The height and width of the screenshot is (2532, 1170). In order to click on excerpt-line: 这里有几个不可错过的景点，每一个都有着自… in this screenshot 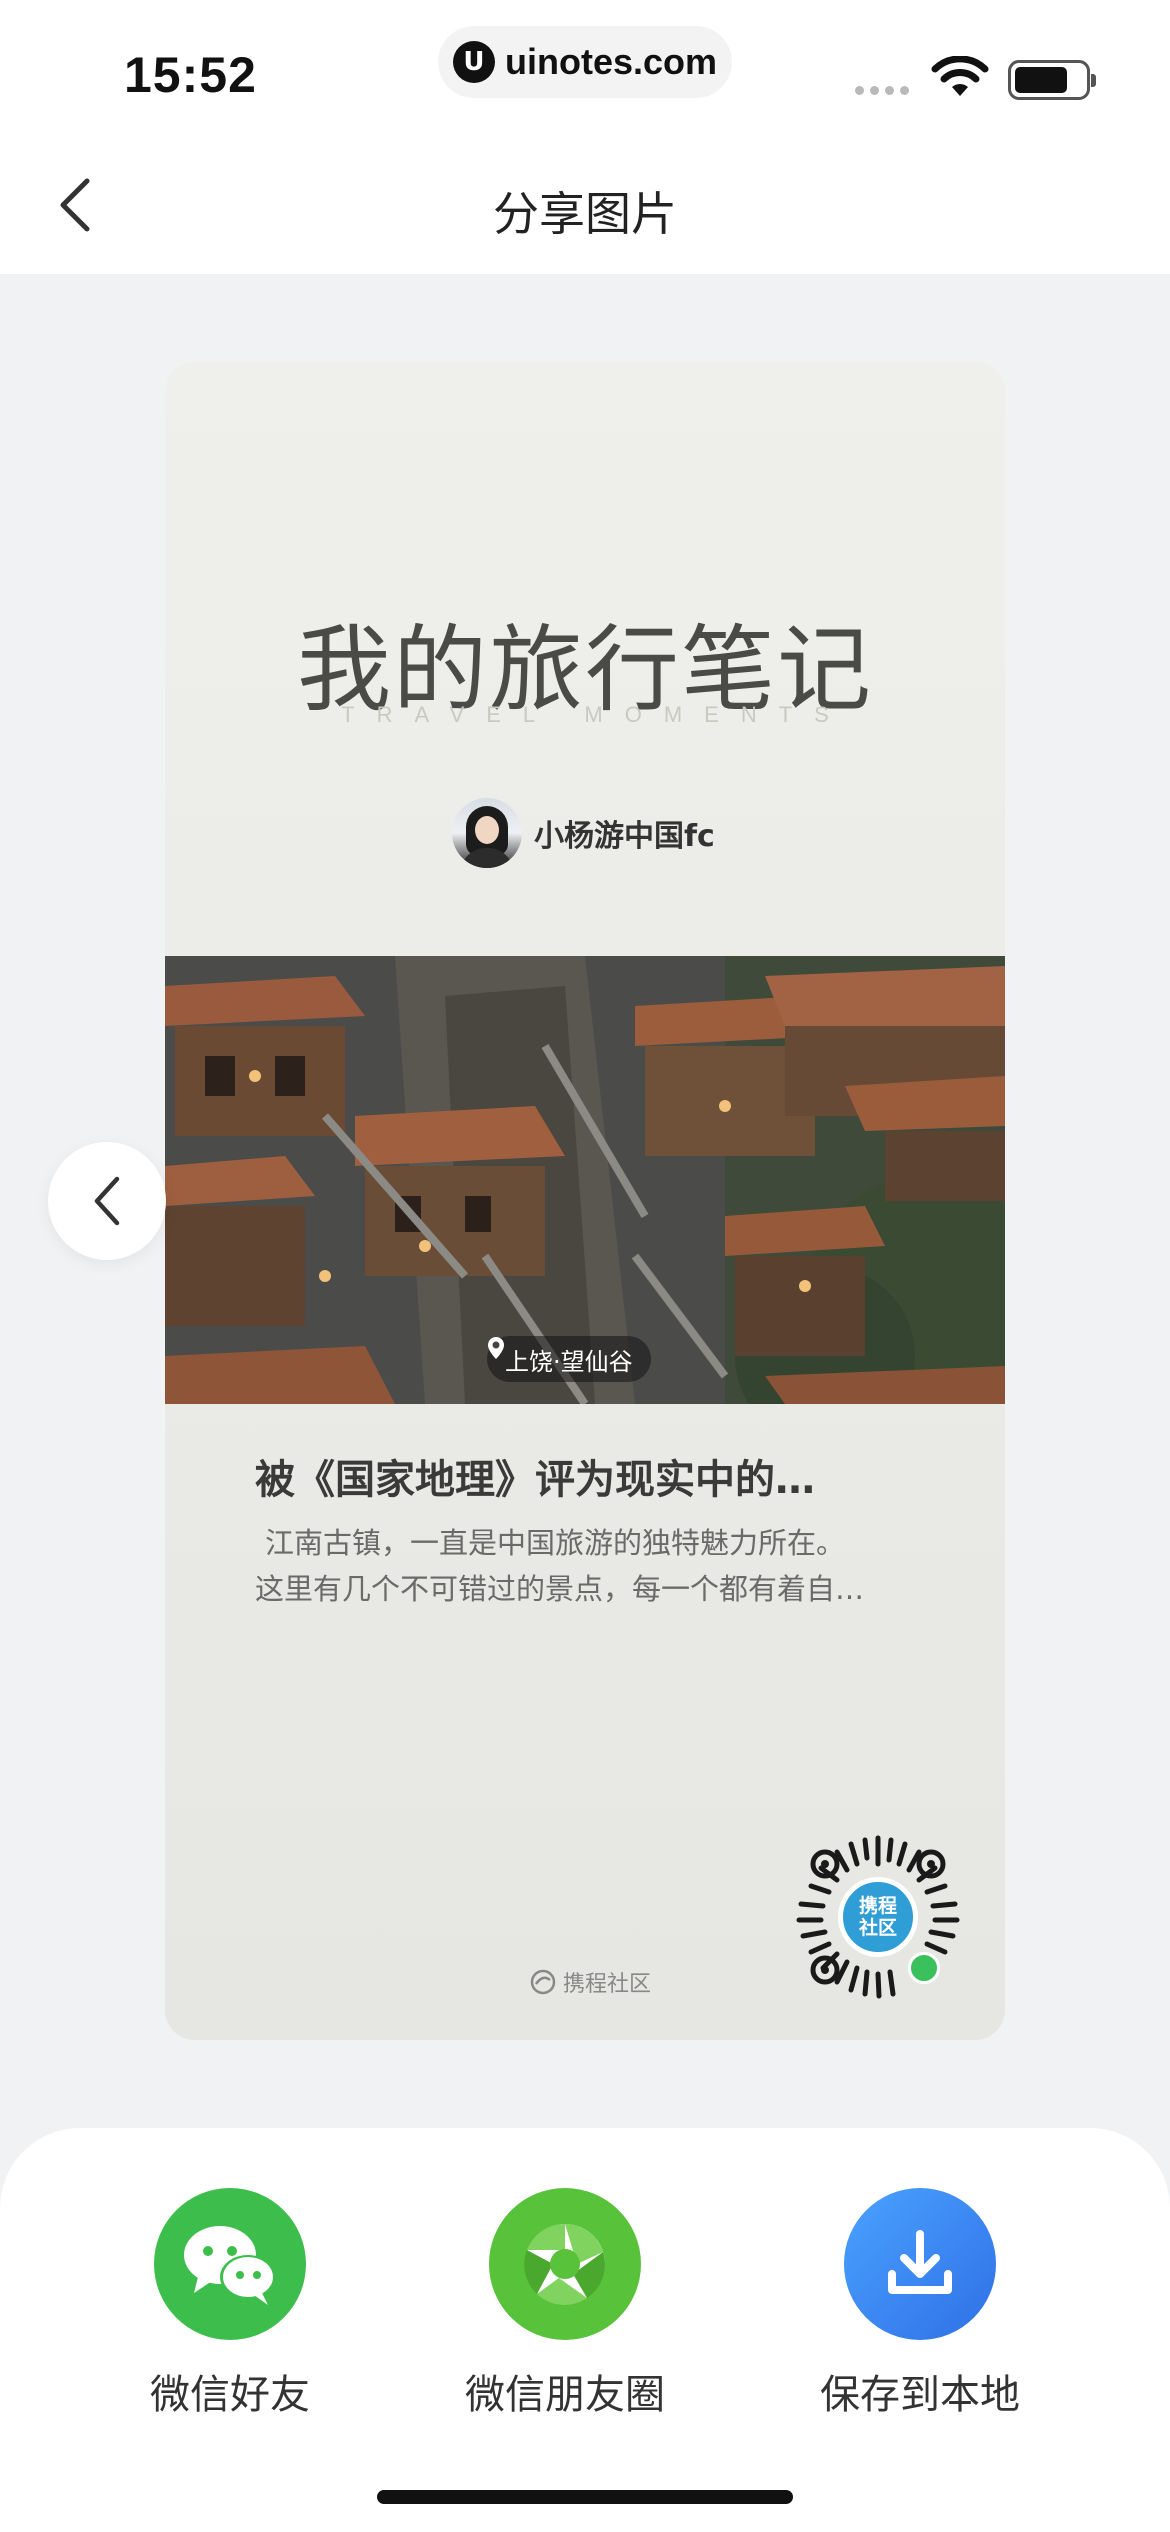, I will do `click(560, 1589)`.